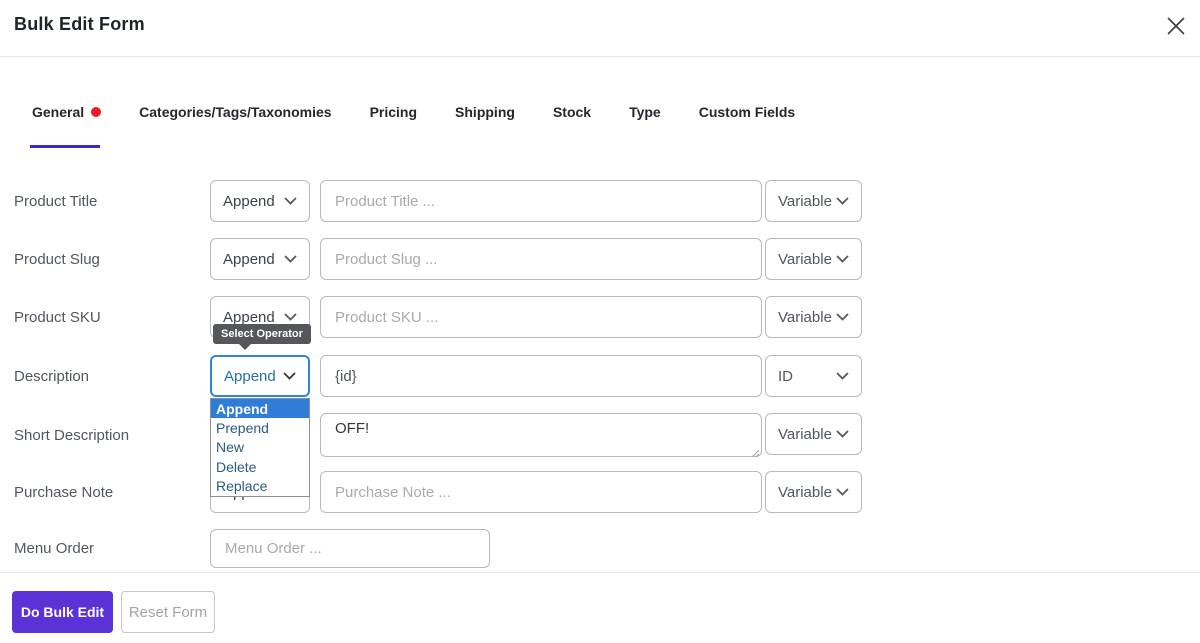 The width and height of the screenshot is (1200, 643). Describe the element at coordinates (262, 337) in the screenshot. I see `tooltip-select-operator: Select Operator` at that location.